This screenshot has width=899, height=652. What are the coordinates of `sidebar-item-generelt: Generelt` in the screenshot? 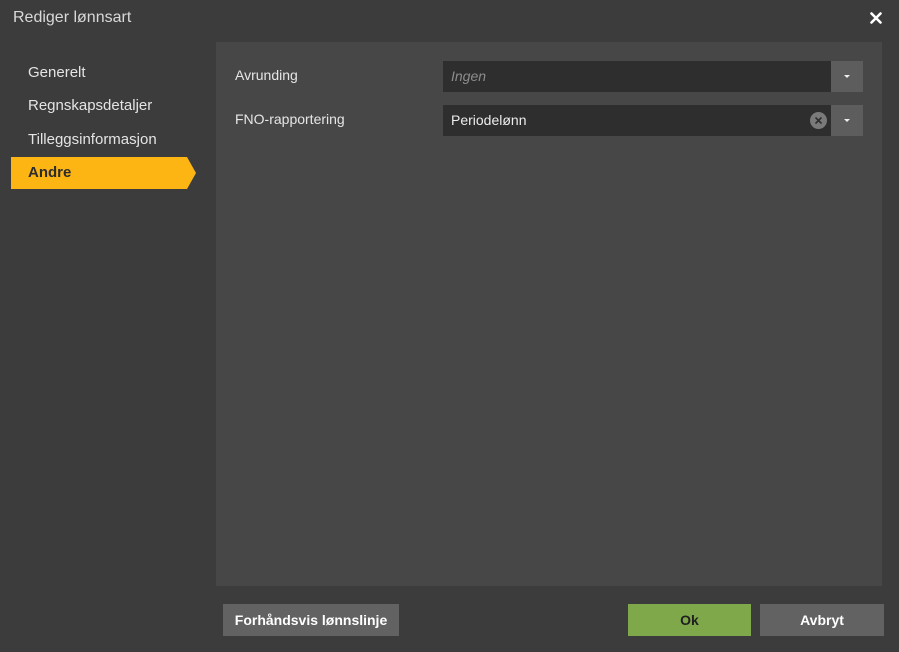 It's located at (99, 73).